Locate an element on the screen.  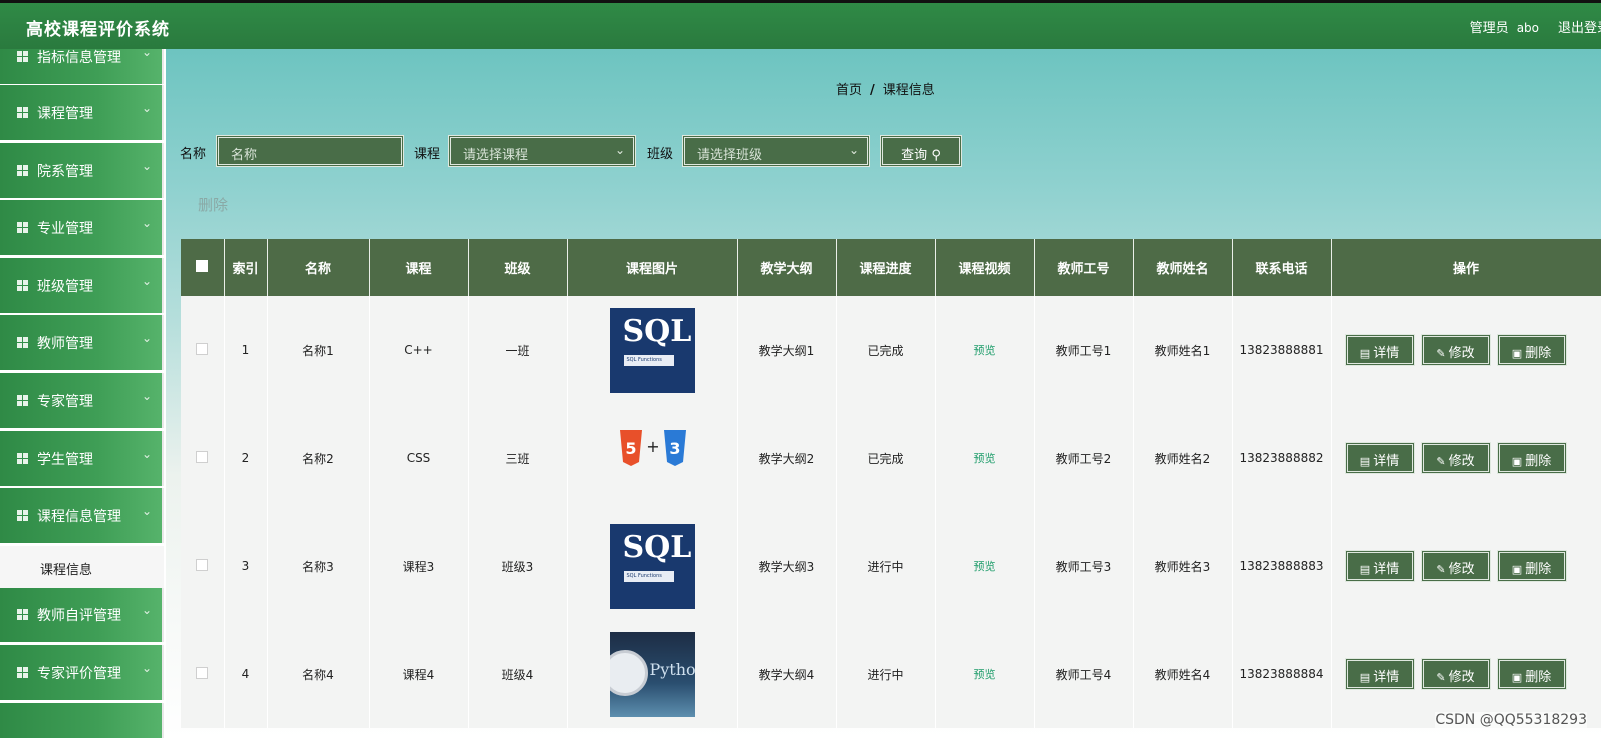
class-select: 请选择班级 ⌄ is located at coordinates (776, 151).